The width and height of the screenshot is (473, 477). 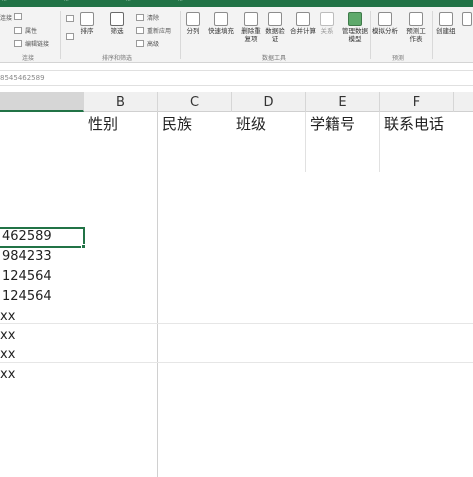 I want to click on group-button: 创建组, so click(x=446, y=24).